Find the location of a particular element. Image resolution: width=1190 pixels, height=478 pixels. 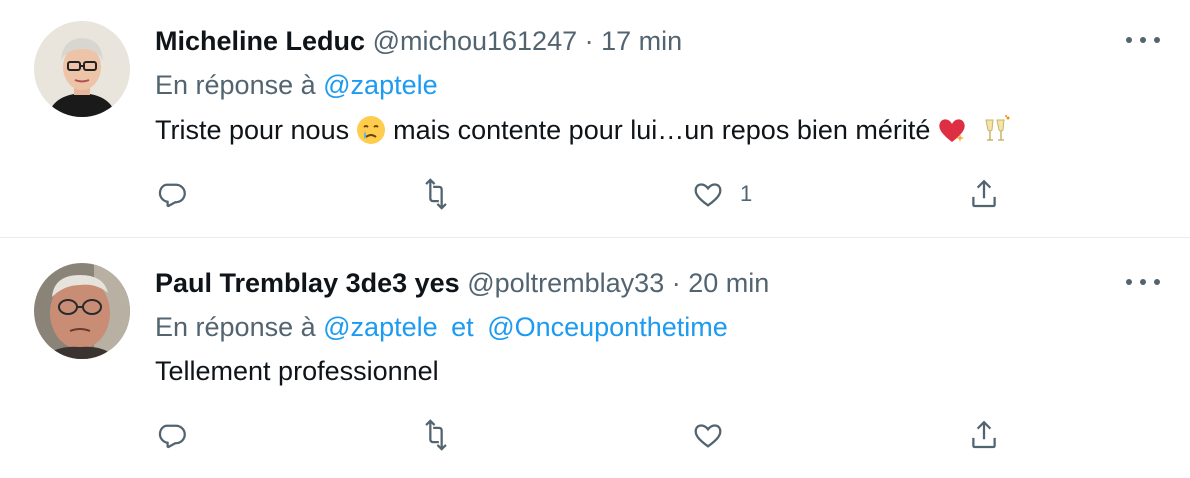

like-count: 1 is located at coordinates (746, 193).